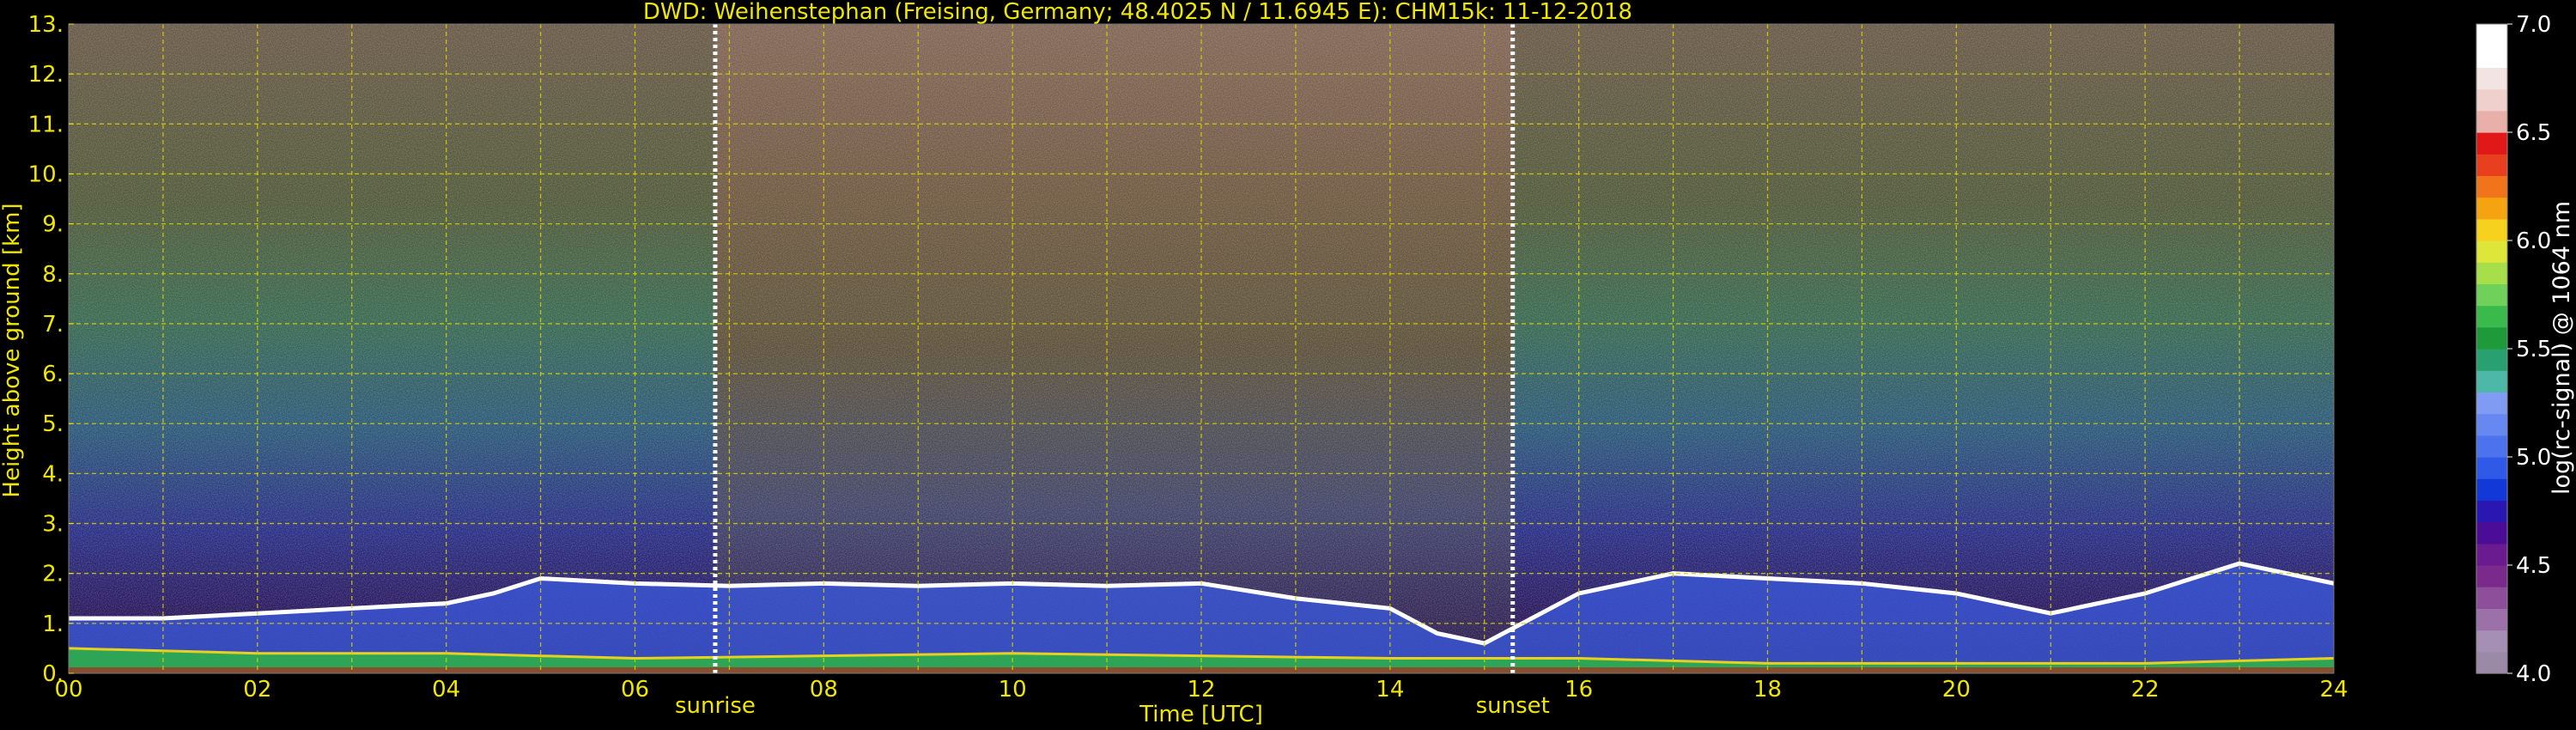 This screenshot has width=2576, height=730. Describe the element at coordinates (13, 350) in the screenshot. I see `y-axis-label: Height above ground [km]` at that location.